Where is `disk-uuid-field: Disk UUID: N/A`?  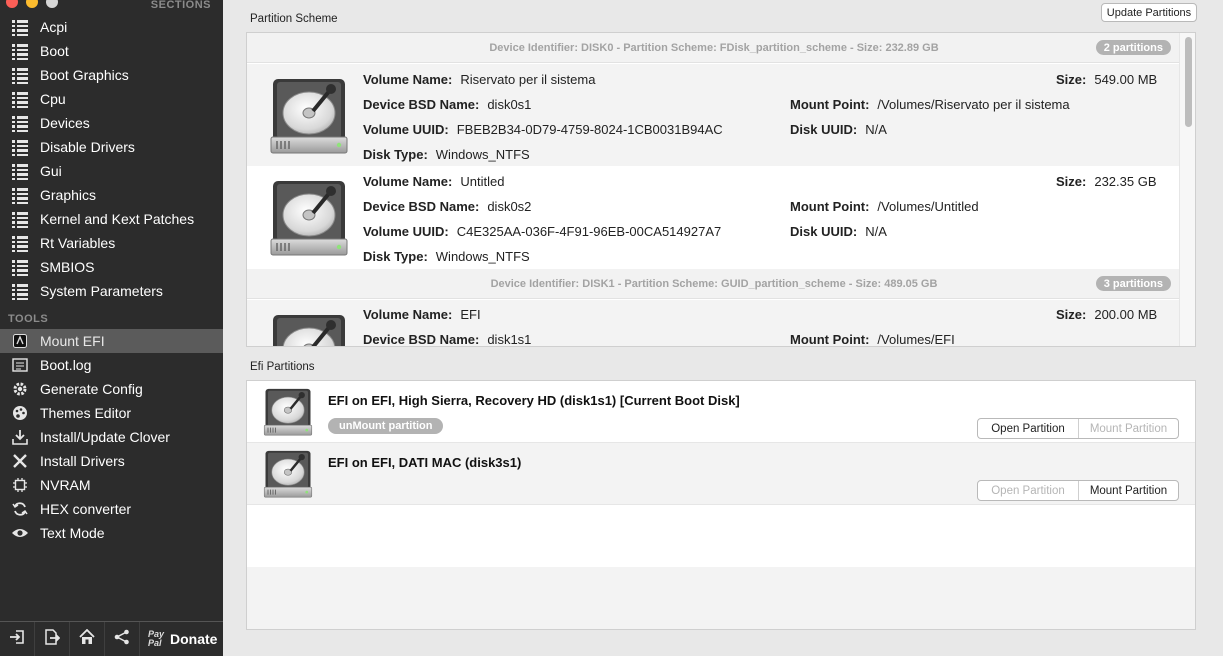 disk-uuid-field: Disk UUID: N/A is located at coordinates (838, 129).